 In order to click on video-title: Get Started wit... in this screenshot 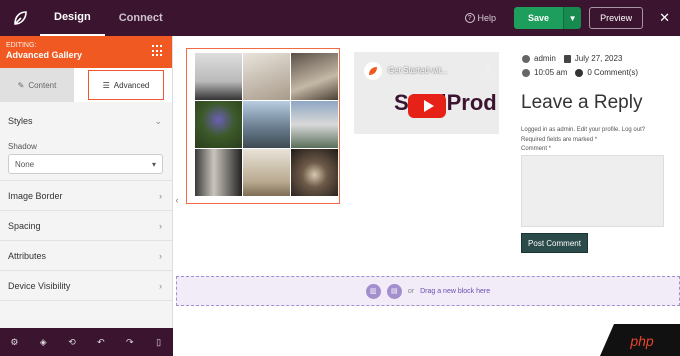, I will do `click(418, 70)`.